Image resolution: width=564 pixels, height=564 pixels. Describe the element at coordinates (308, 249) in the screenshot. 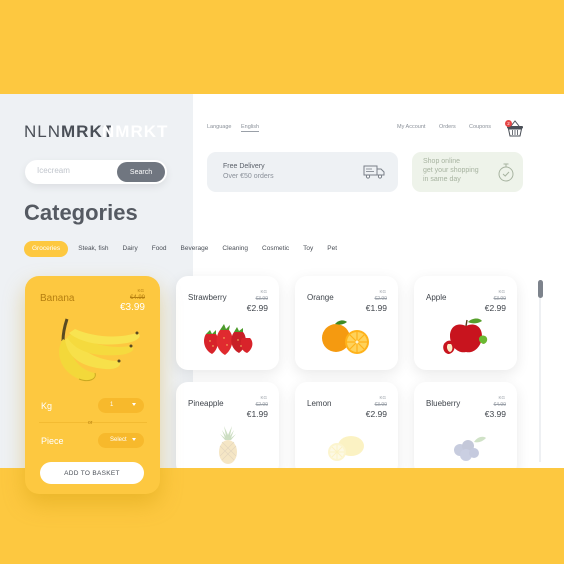

I see `tab-toy: Toy` at that location.